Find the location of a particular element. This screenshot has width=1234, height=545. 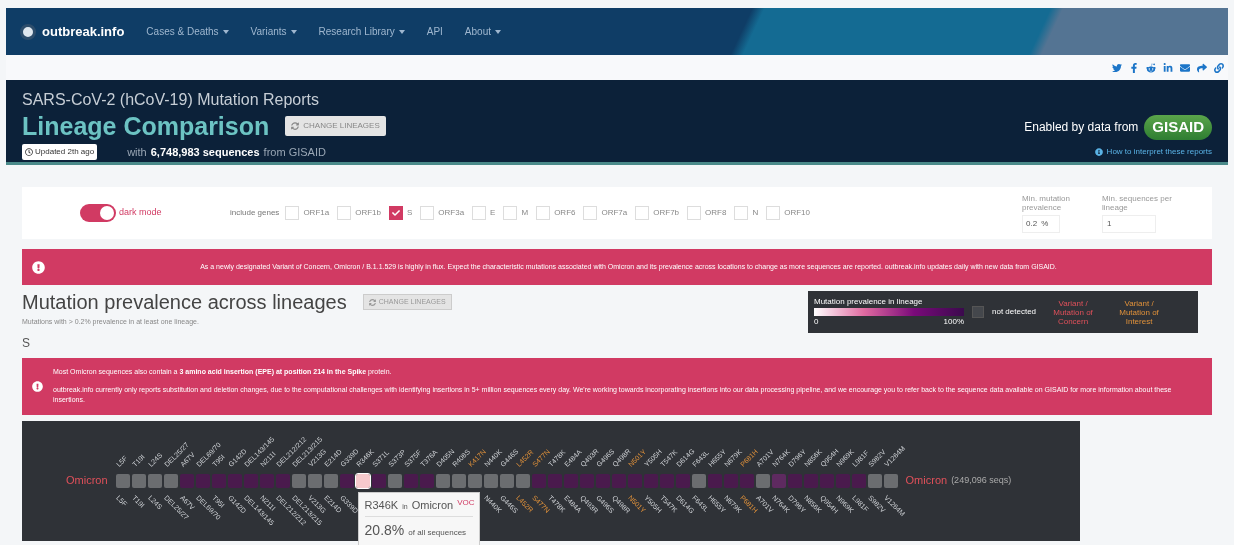

refresh-icon is located at coordinates (372, 302).